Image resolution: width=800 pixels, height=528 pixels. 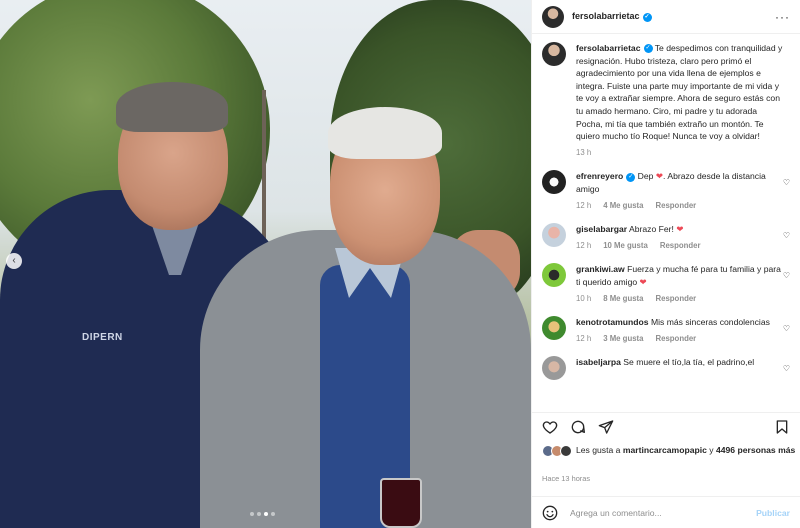 I want to click on liker-avatar, so click(x=566, y=451).